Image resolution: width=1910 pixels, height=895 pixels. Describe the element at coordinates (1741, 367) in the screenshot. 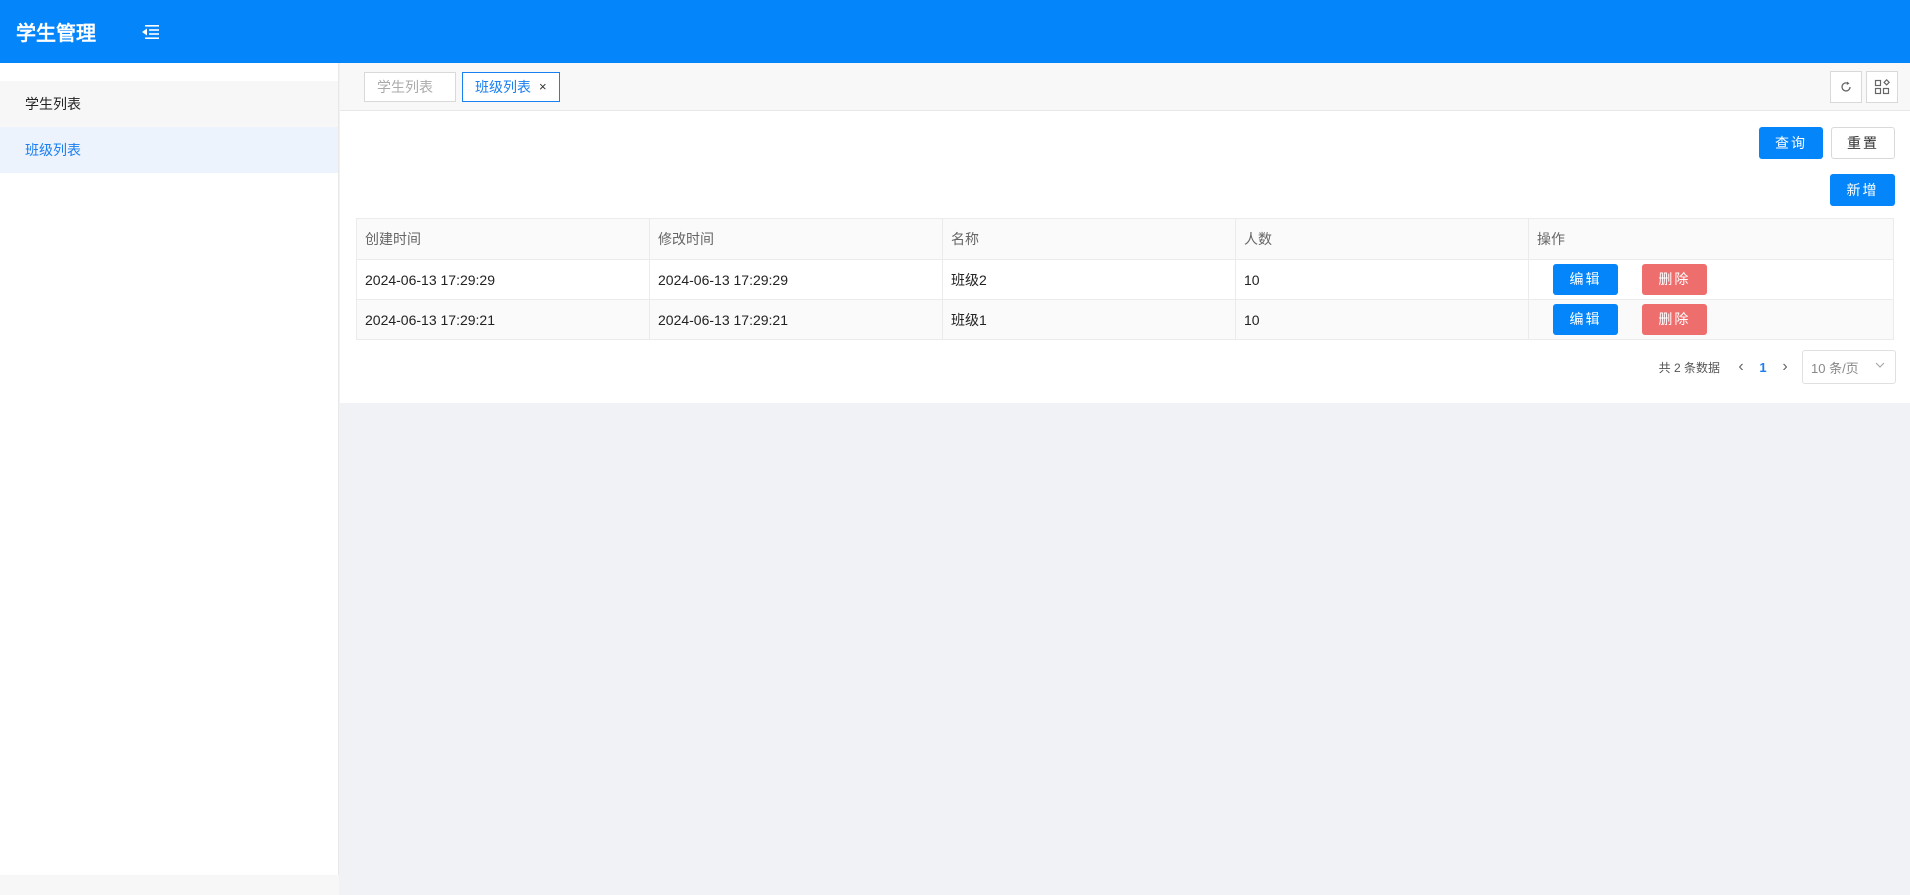

I see `chevron-left-icon: ‹` at that location.